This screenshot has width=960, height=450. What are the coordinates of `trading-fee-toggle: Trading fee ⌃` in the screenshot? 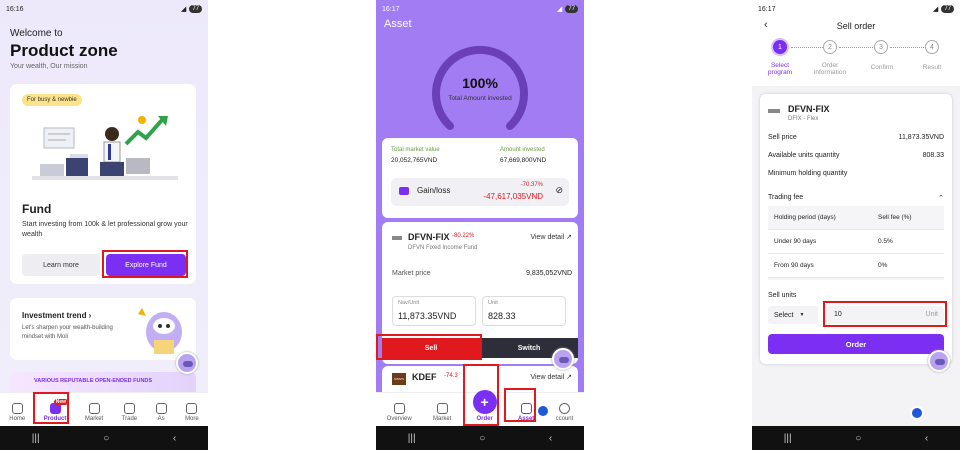 It's located at (856, 198).